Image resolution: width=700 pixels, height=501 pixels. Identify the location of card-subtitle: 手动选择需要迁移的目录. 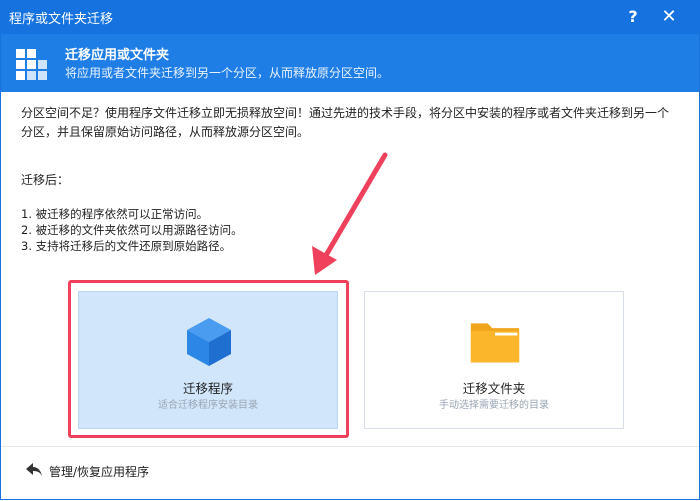
(494, 405).